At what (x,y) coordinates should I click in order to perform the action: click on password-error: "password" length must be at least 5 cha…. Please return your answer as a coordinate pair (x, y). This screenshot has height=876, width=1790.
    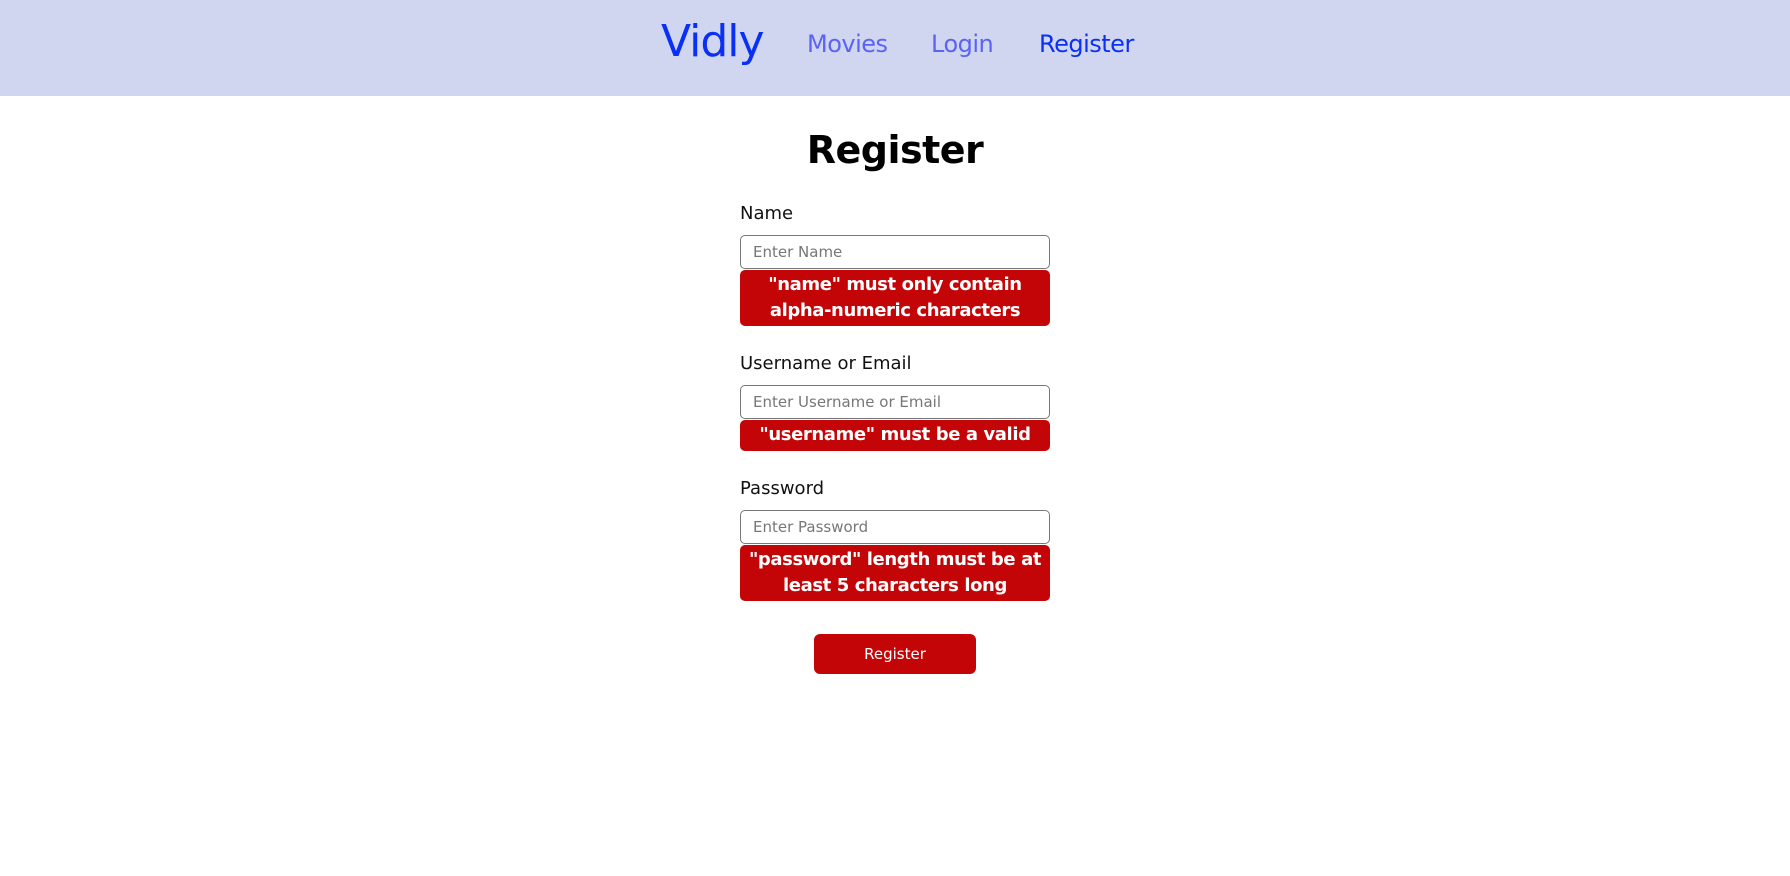
    Looking at the image, I should click on (895, 573).